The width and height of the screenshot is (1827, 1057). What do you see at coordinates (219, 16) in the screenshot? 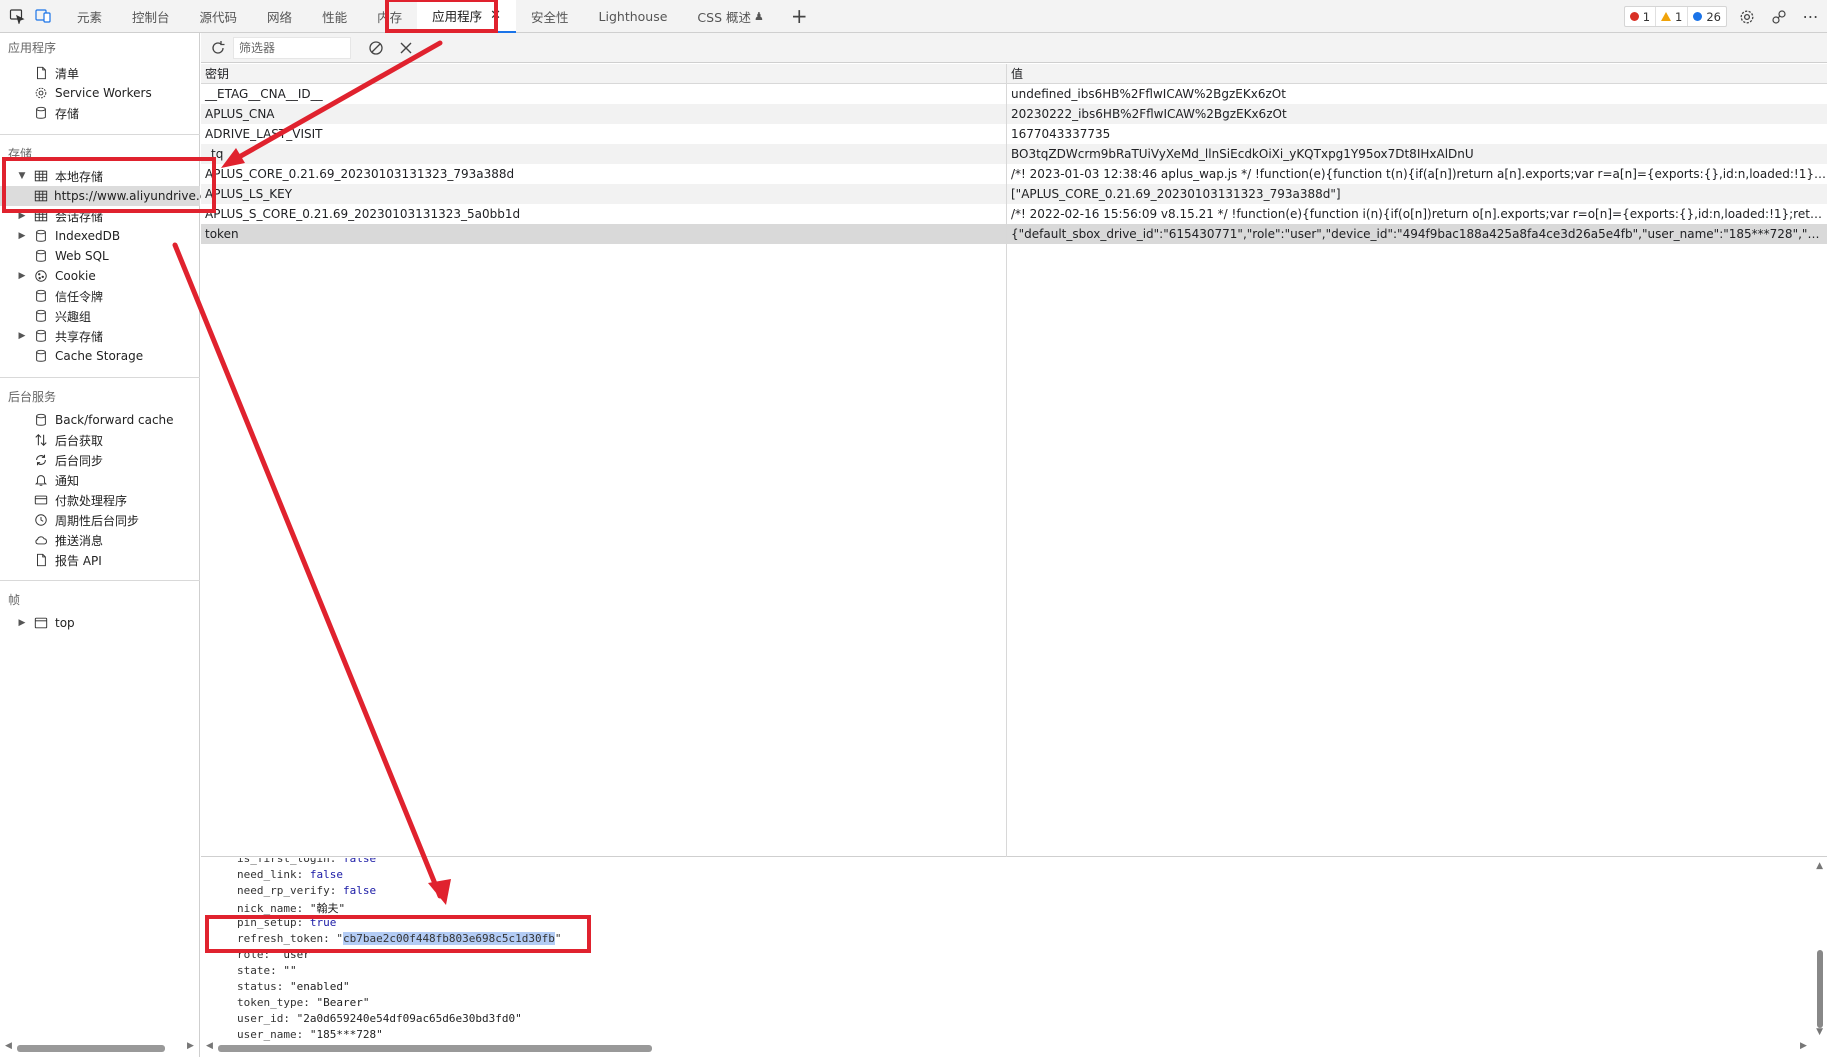
I see `tab-2: 源代码` at bounding box center [219, 16].